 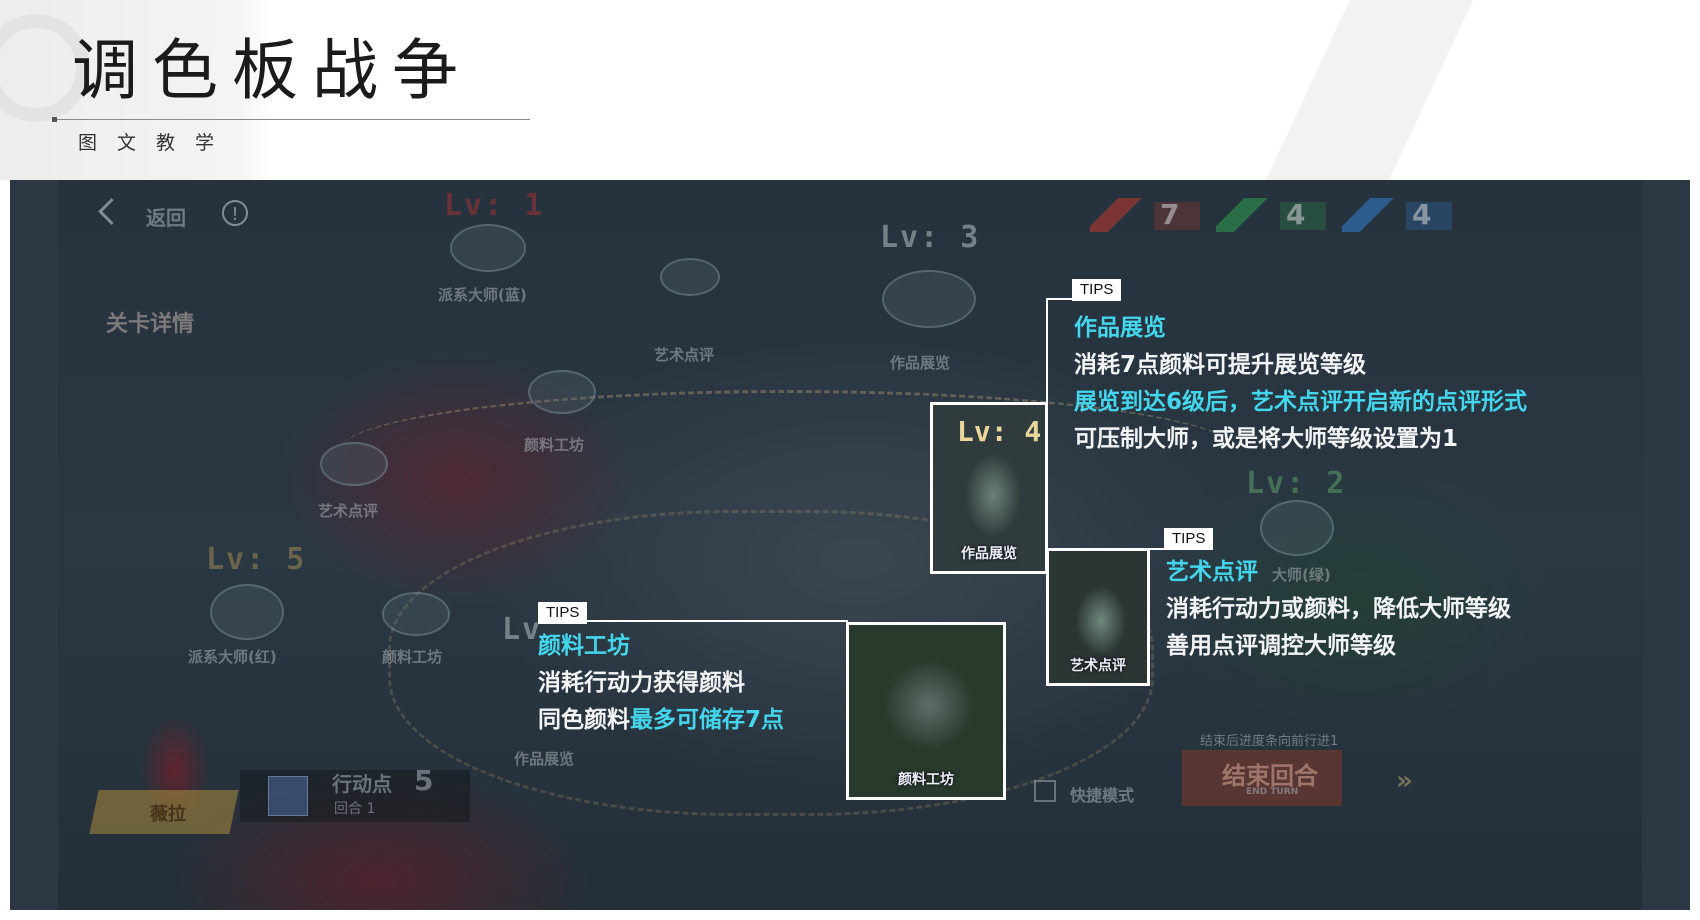 I want to click on workshop-node-north, so click(x=562, y=392).